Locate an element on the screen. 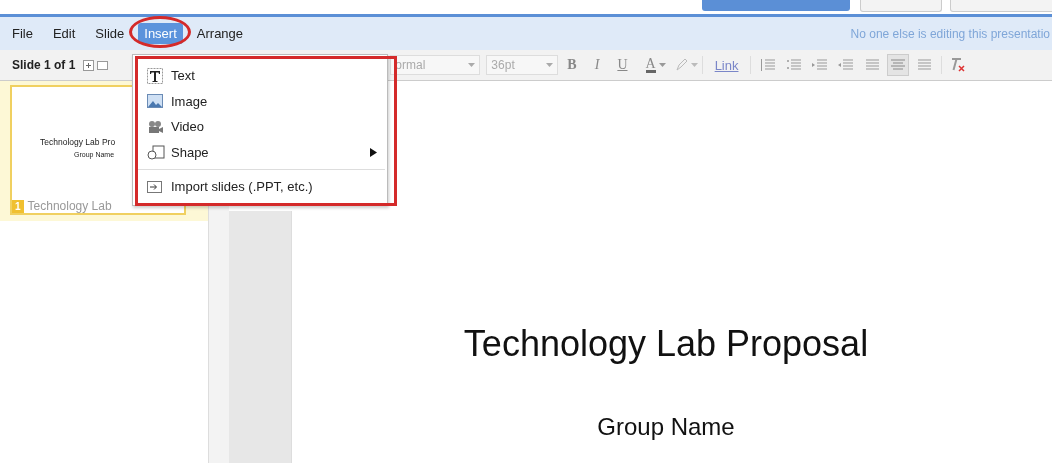  slide-subtitle: Group Name is located at coordinates (666, 427).